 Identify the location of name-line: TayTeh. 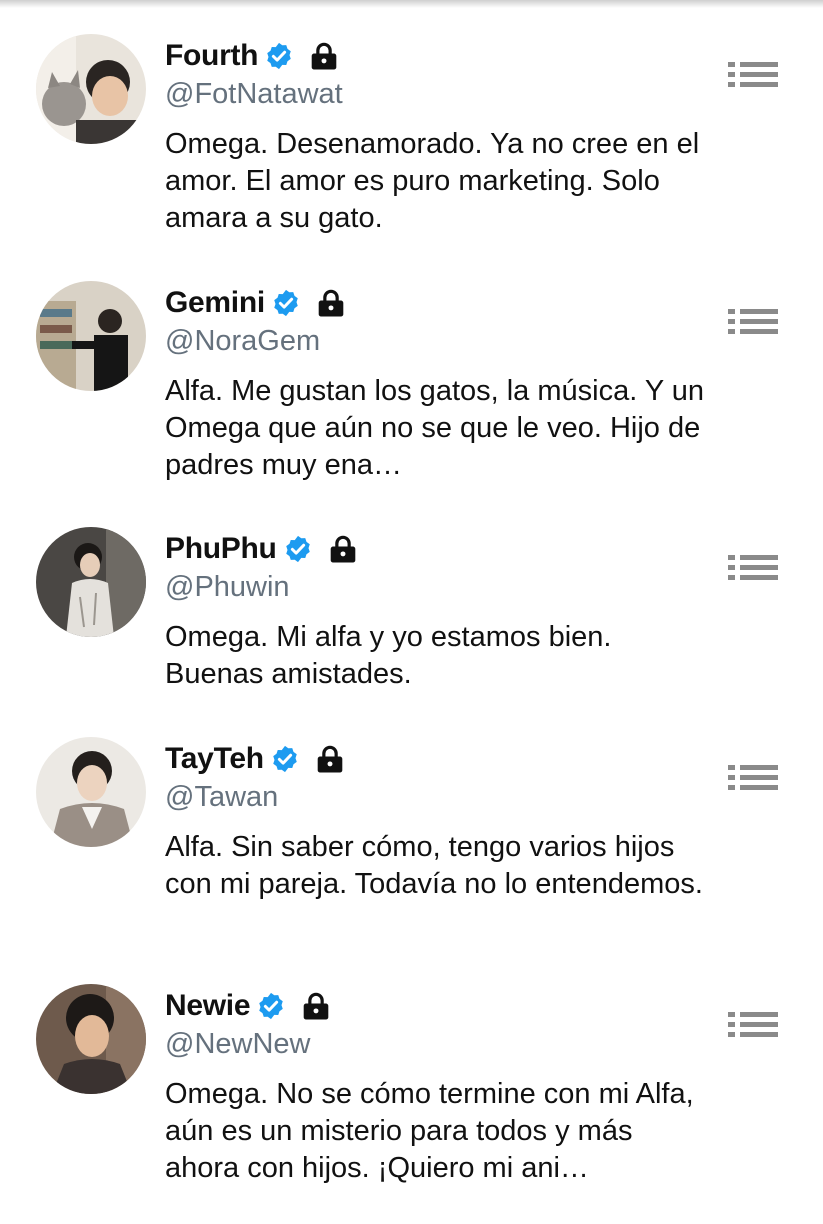
(255, 759).